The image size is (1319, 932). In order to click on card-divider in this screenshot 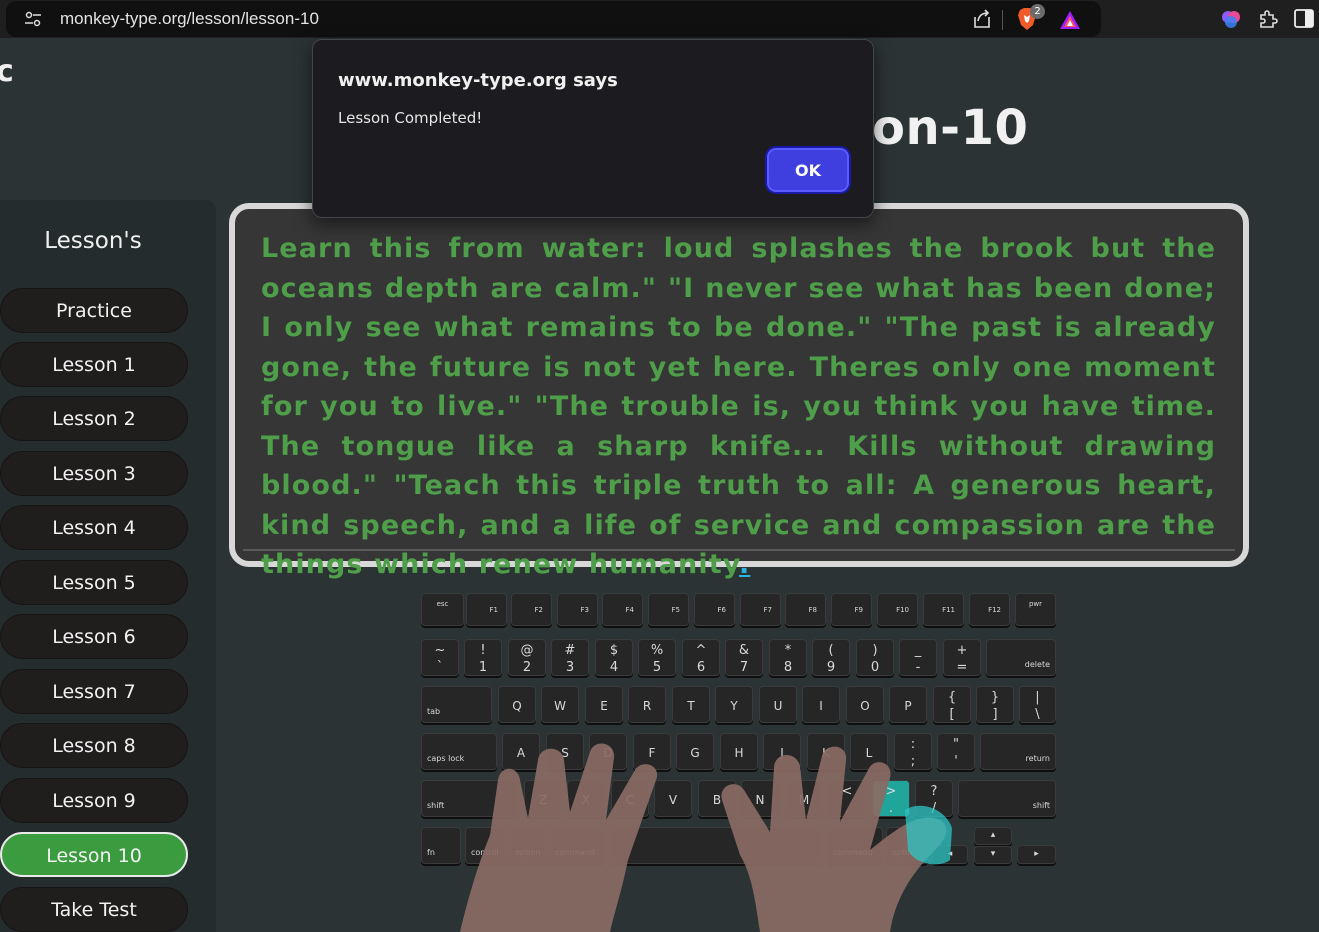, I will do `click(739, 550)`.